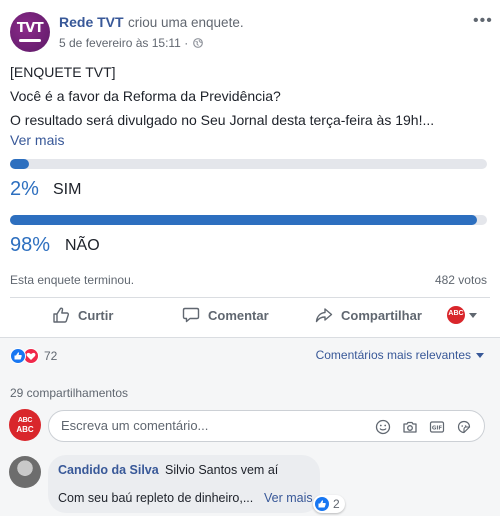  Describe the element at coordinates (67, 189) in the screenshot. I see `poll-option-sim: SIM` at that location.